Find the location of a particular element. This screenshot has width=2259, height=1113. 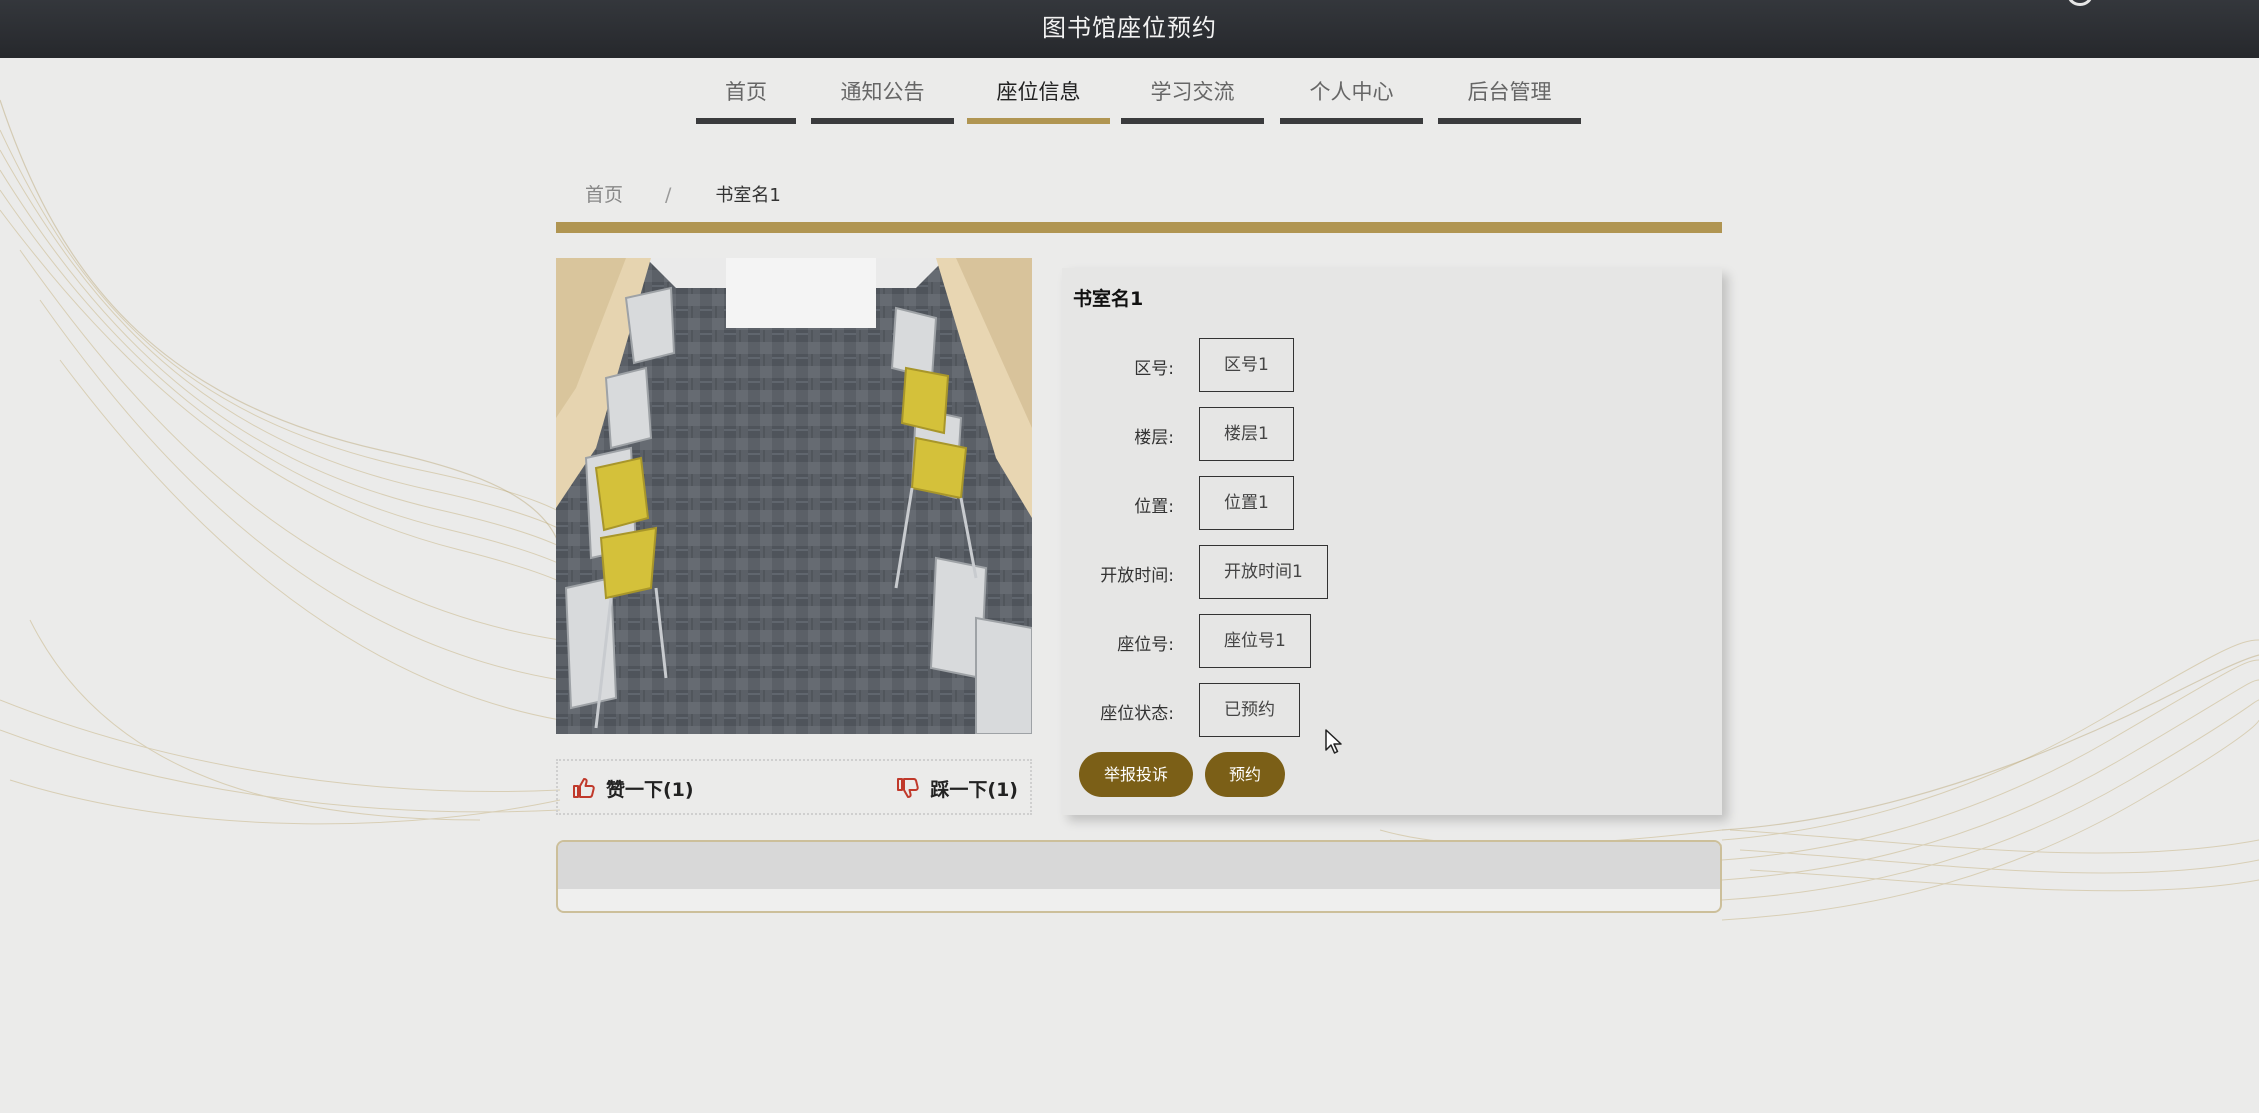

nav-item-notices: 通知公告 is located at coordinates (882, 91).